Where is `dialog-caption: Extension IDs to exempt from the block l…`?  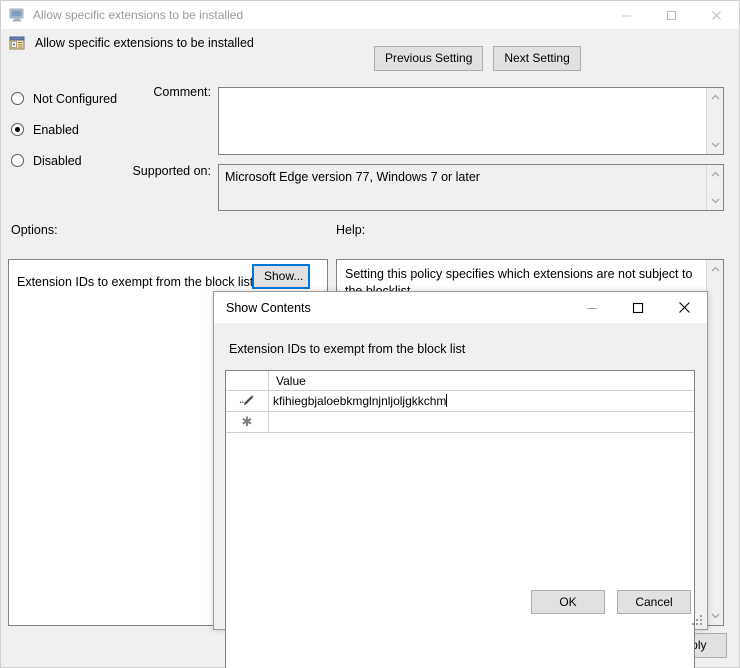 dialog-caption: Extension IDs to exempt from the block l… is located at coordinates (347, 349).